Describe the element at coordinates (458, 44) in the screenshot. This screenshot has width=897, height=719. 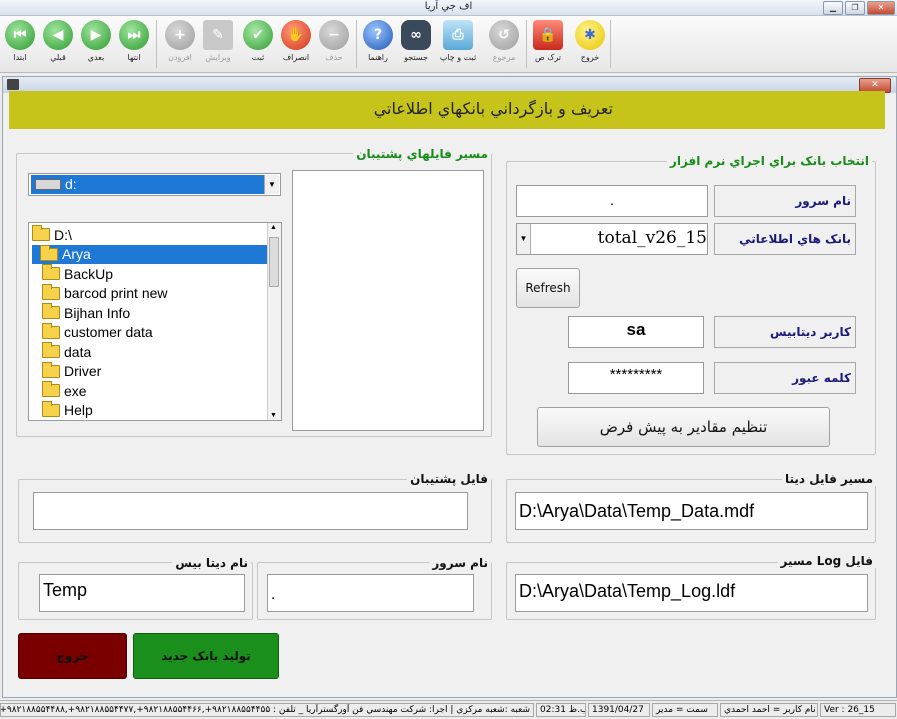
I see `save-print-button: ⎙ ثبت و چاپ` at that location.